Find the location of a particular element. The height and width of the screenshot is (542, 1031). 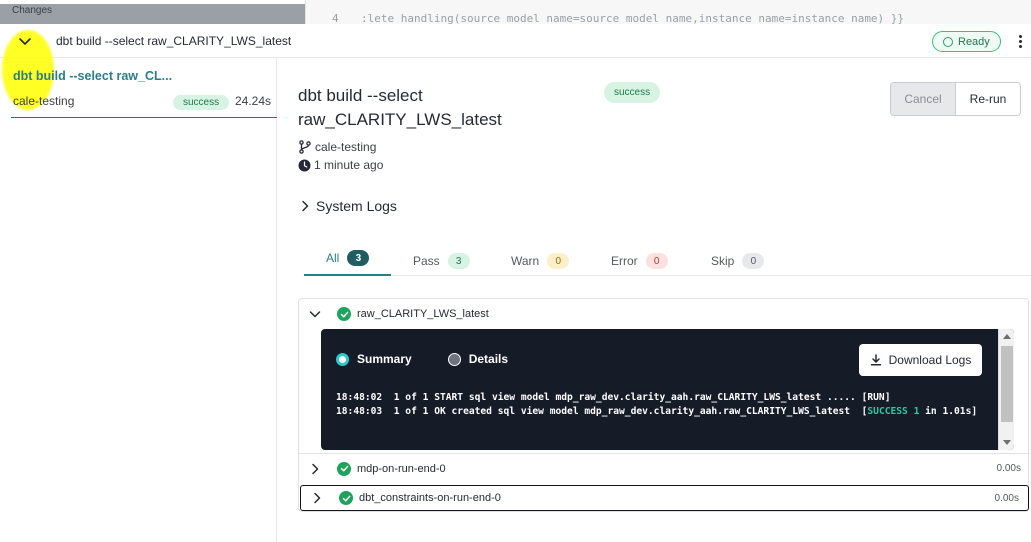

tab-error: Error 0 is located at coordinates (639, 261).